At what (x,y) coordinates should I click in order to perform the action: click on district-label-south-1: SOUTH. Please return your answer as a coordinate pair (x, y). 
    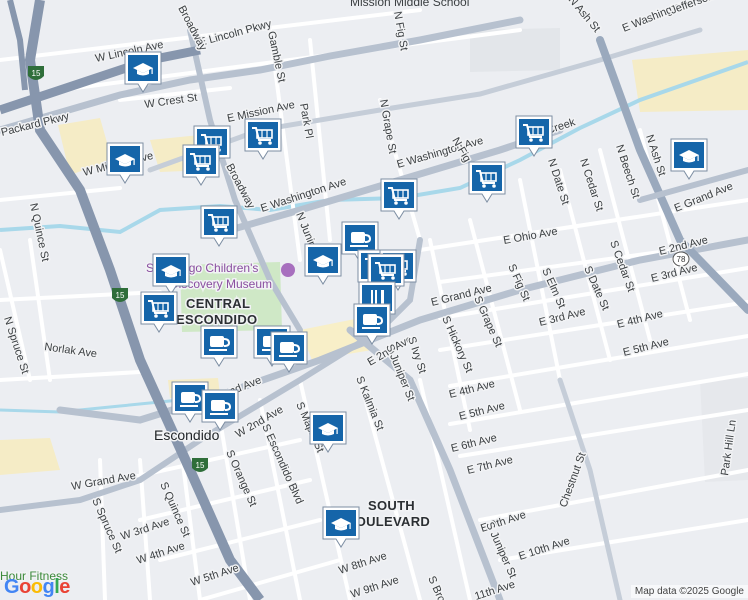
    Looking at the image, I should click on (391, 505).